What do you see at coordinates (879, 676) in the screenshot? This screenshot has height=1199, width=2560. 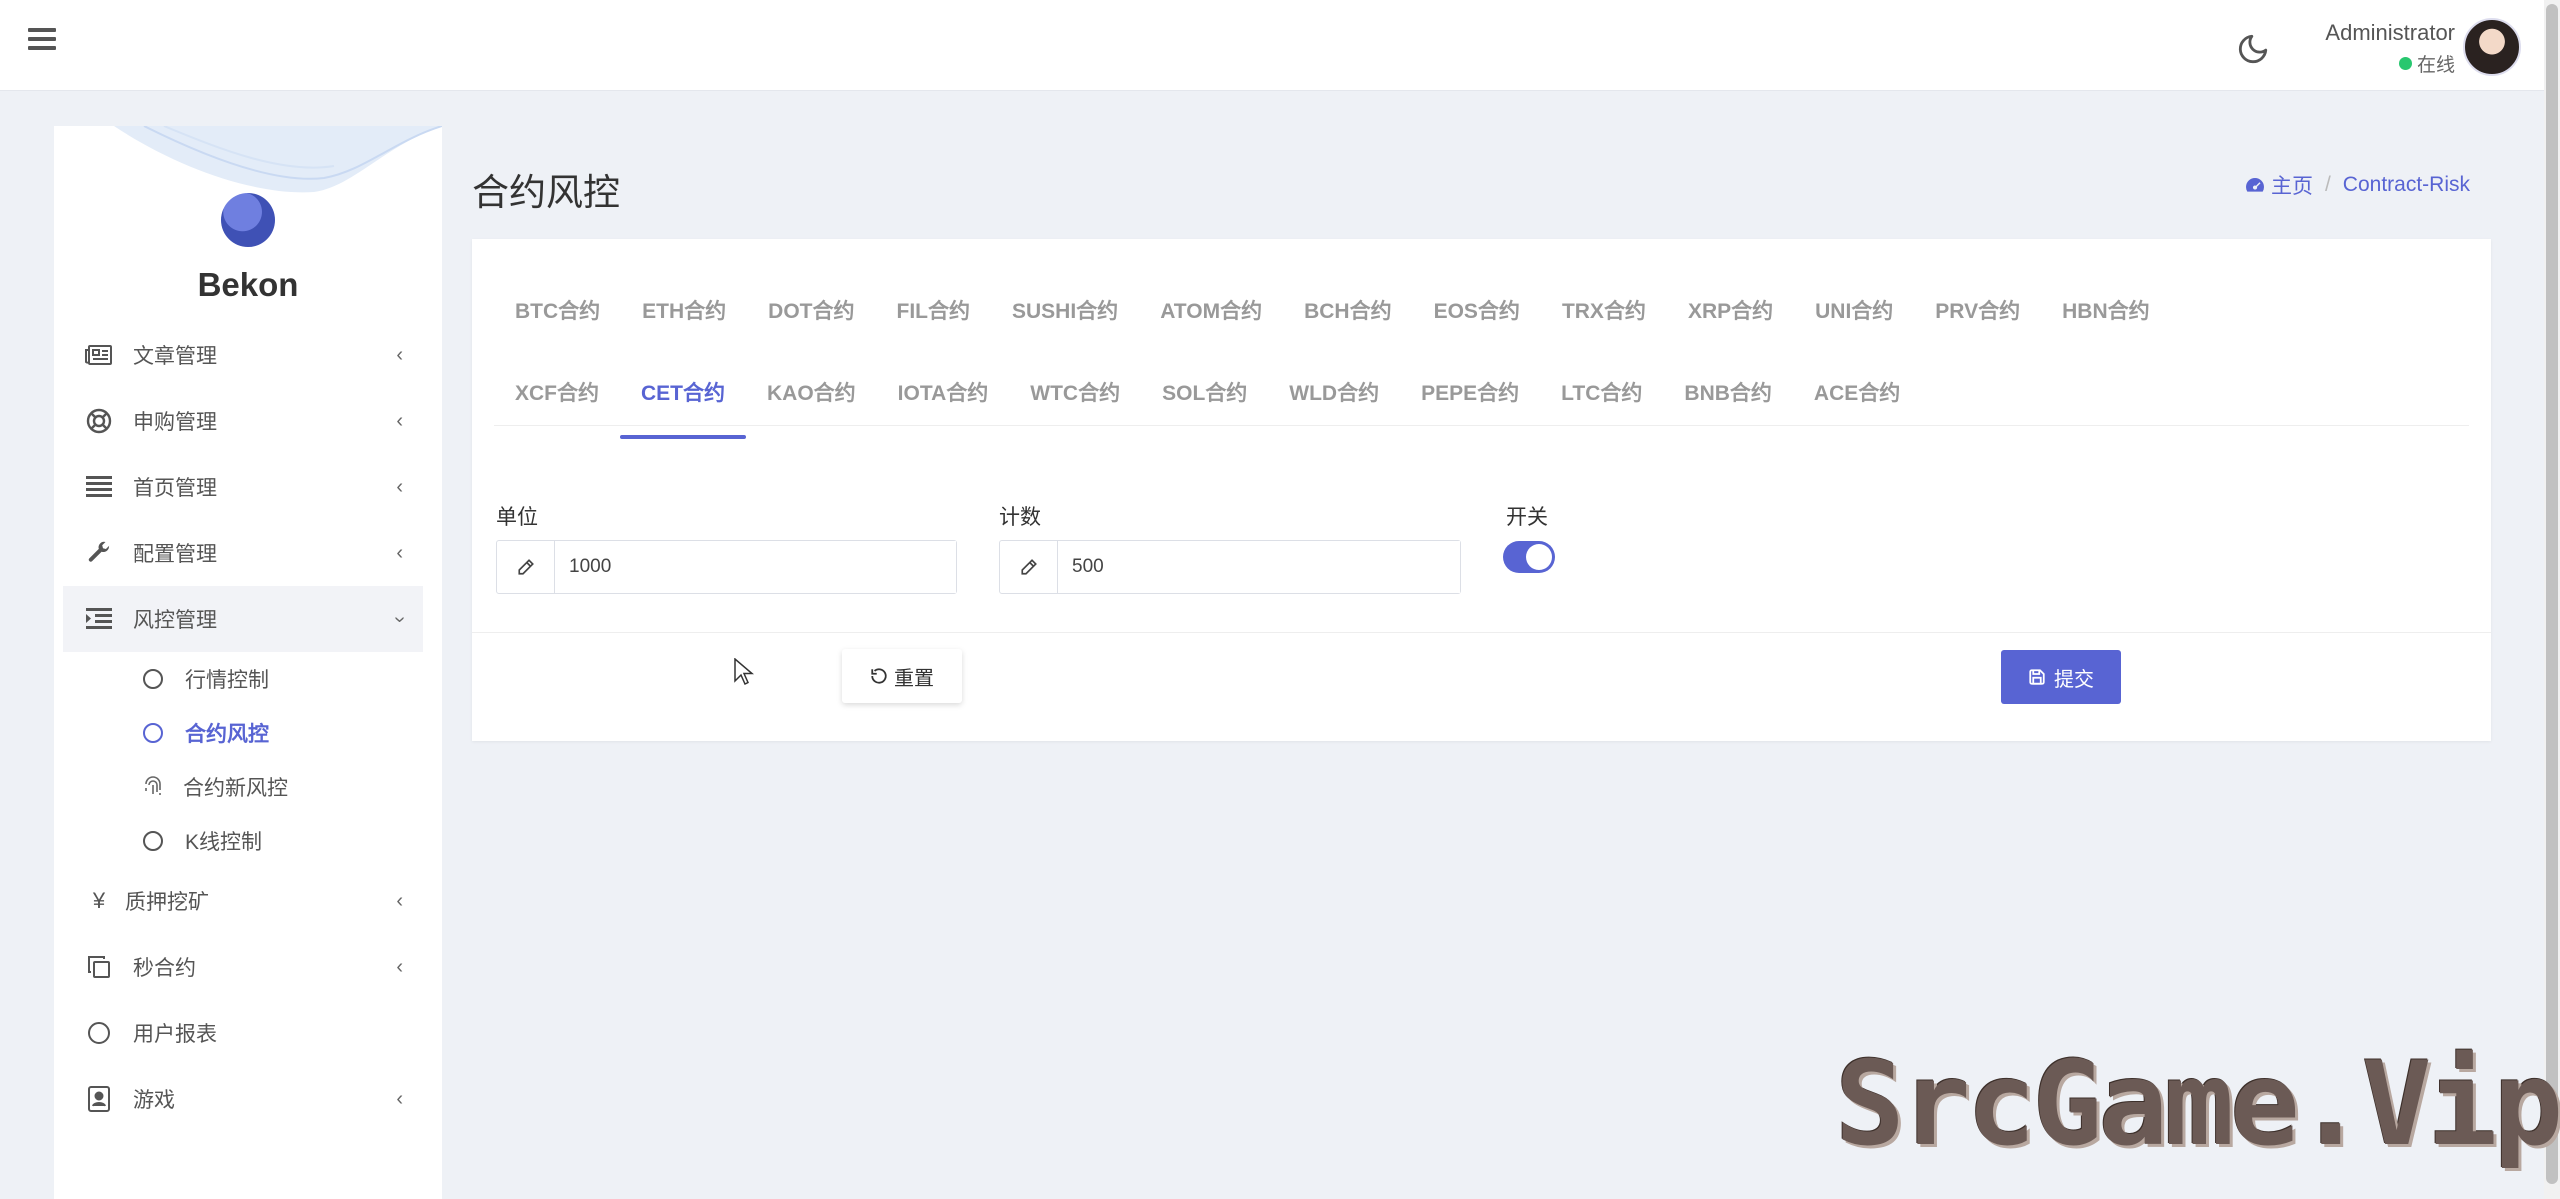 I see `undo-icon` at bounding box center [879, 676].